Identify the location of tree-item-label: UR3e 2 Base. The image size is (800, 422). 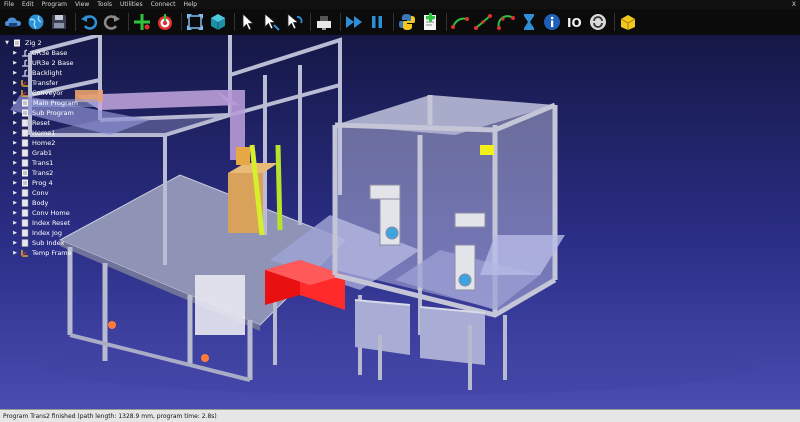
(53, 63).